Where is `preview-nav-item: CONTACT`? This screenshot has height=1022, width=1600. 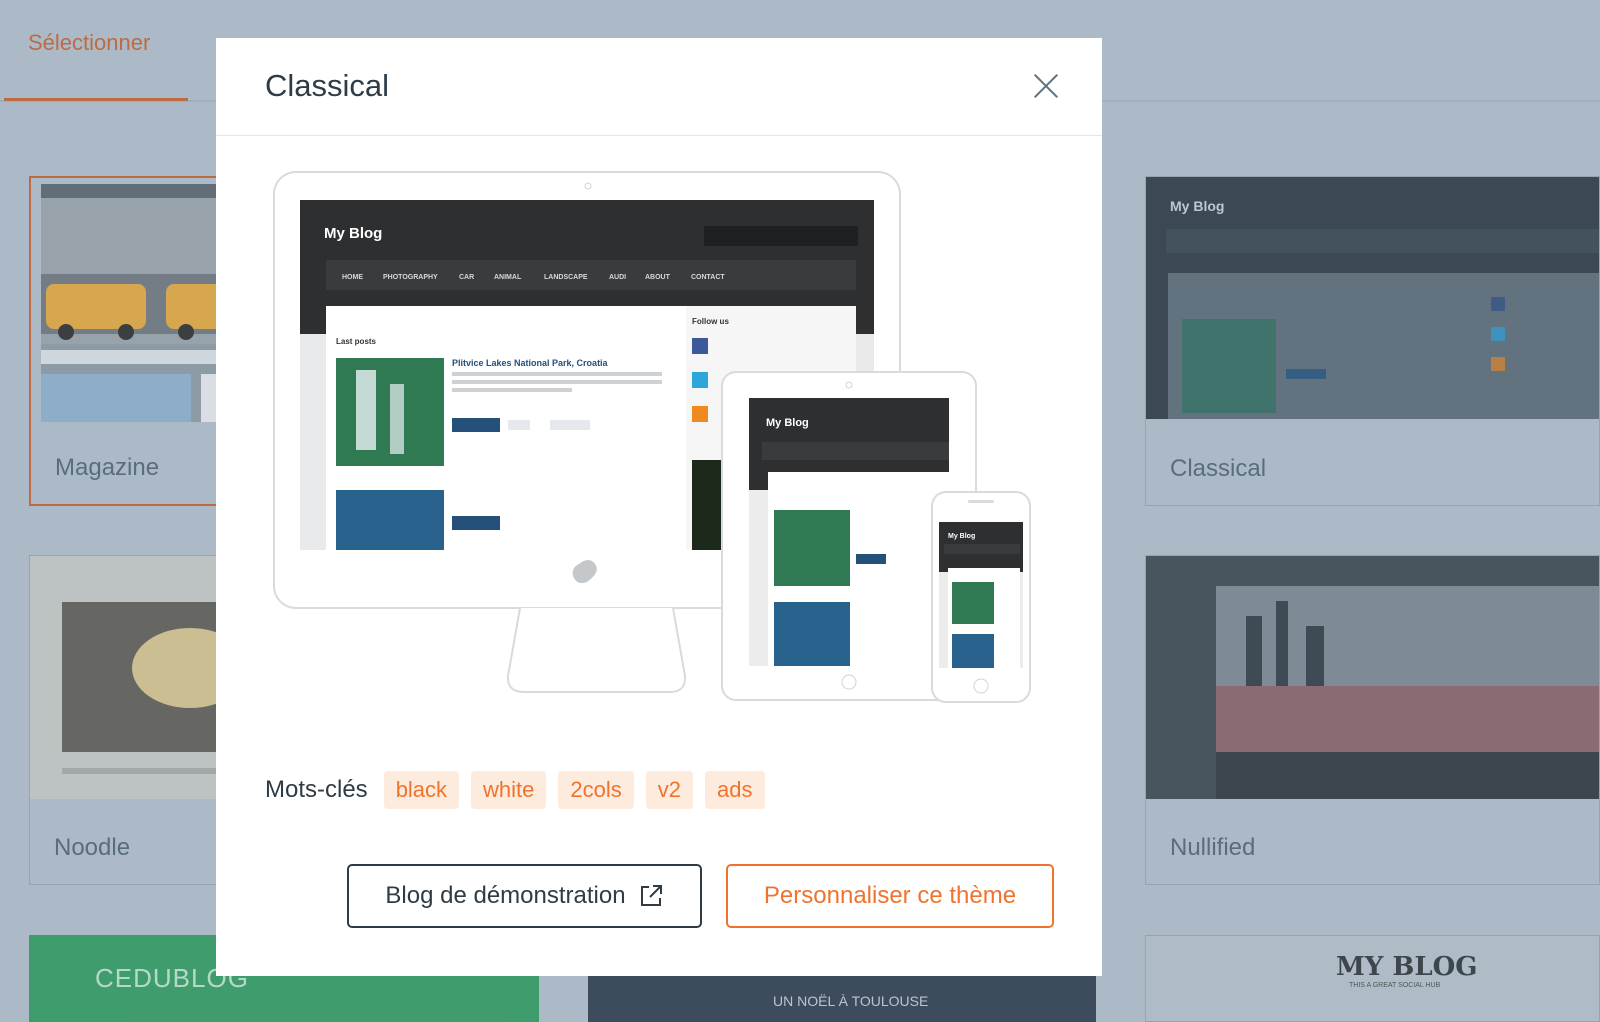
preview-nav-item: CONTACT is located at coordinates (708, 277).